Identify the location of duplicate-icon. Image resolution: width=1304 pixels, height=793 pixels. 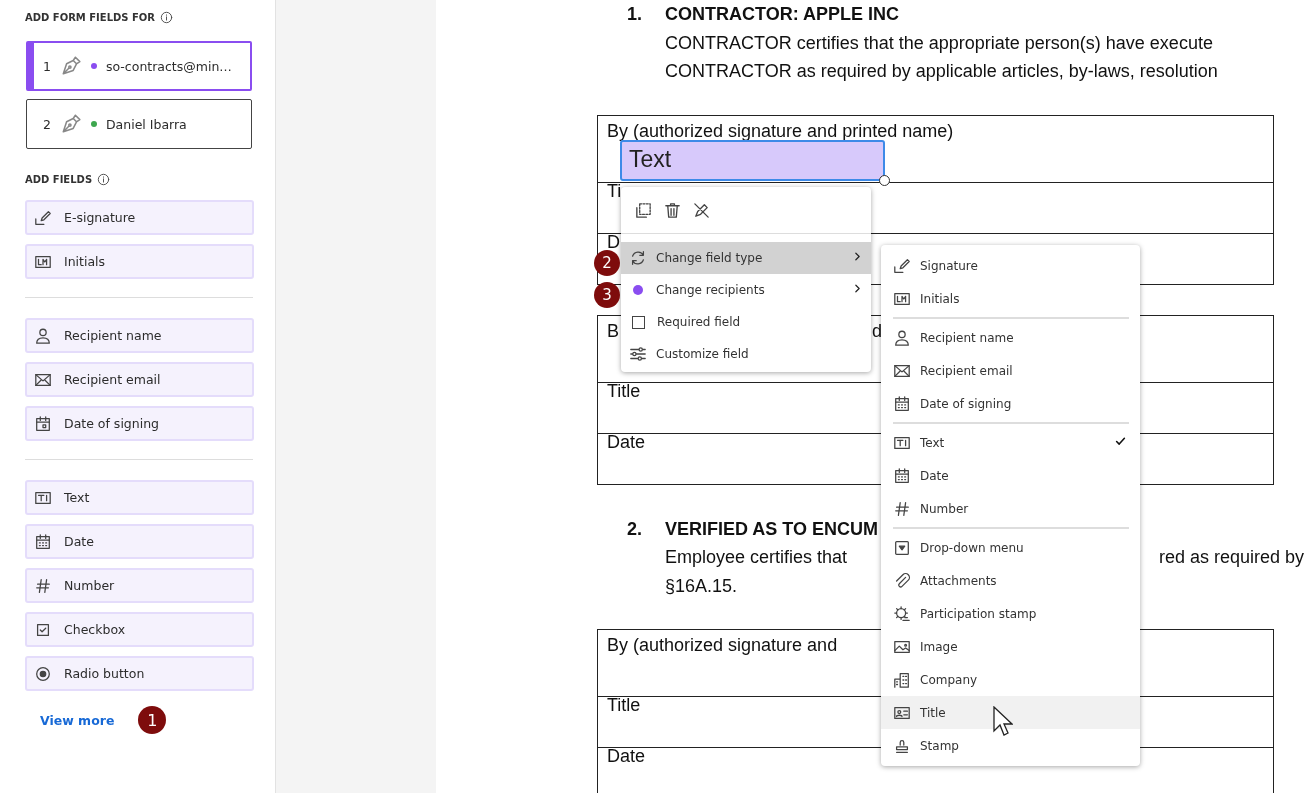
(643, 210).